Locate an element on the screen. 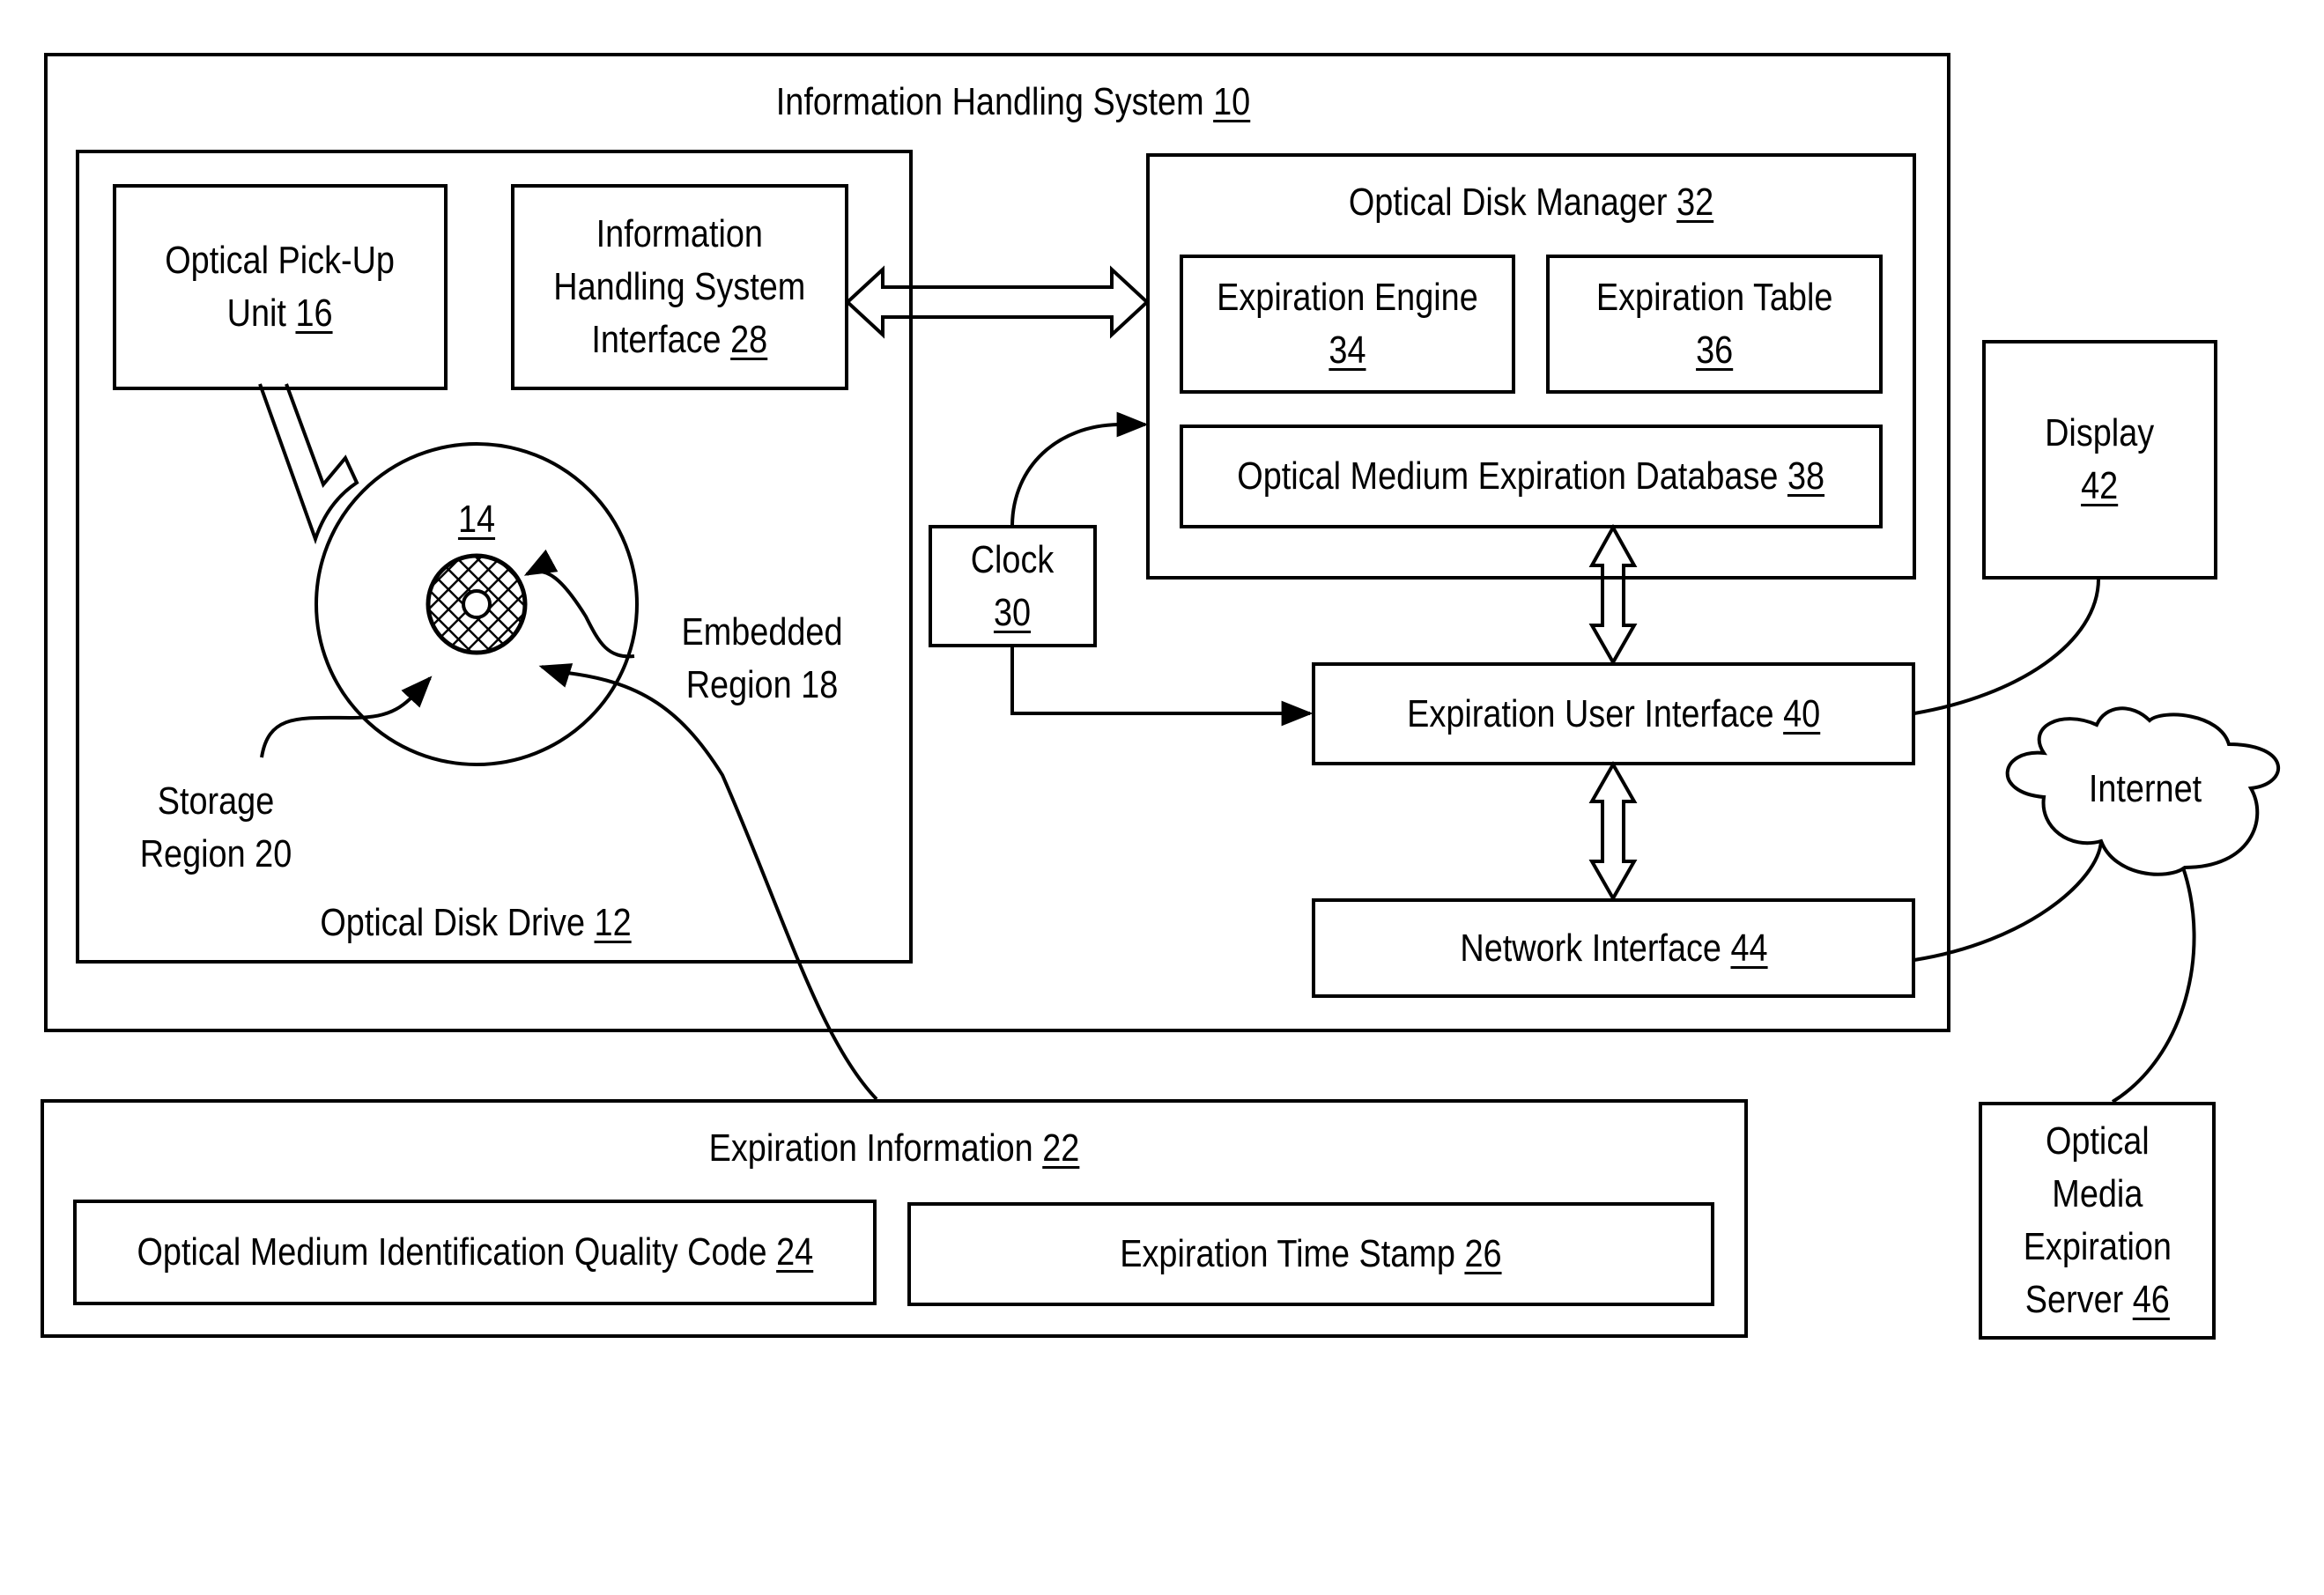 This screenshot has width=2324, height=1595. optical-disk-manager-title: Optical Disk Manager 32 is located at coordinates (1531, 202).